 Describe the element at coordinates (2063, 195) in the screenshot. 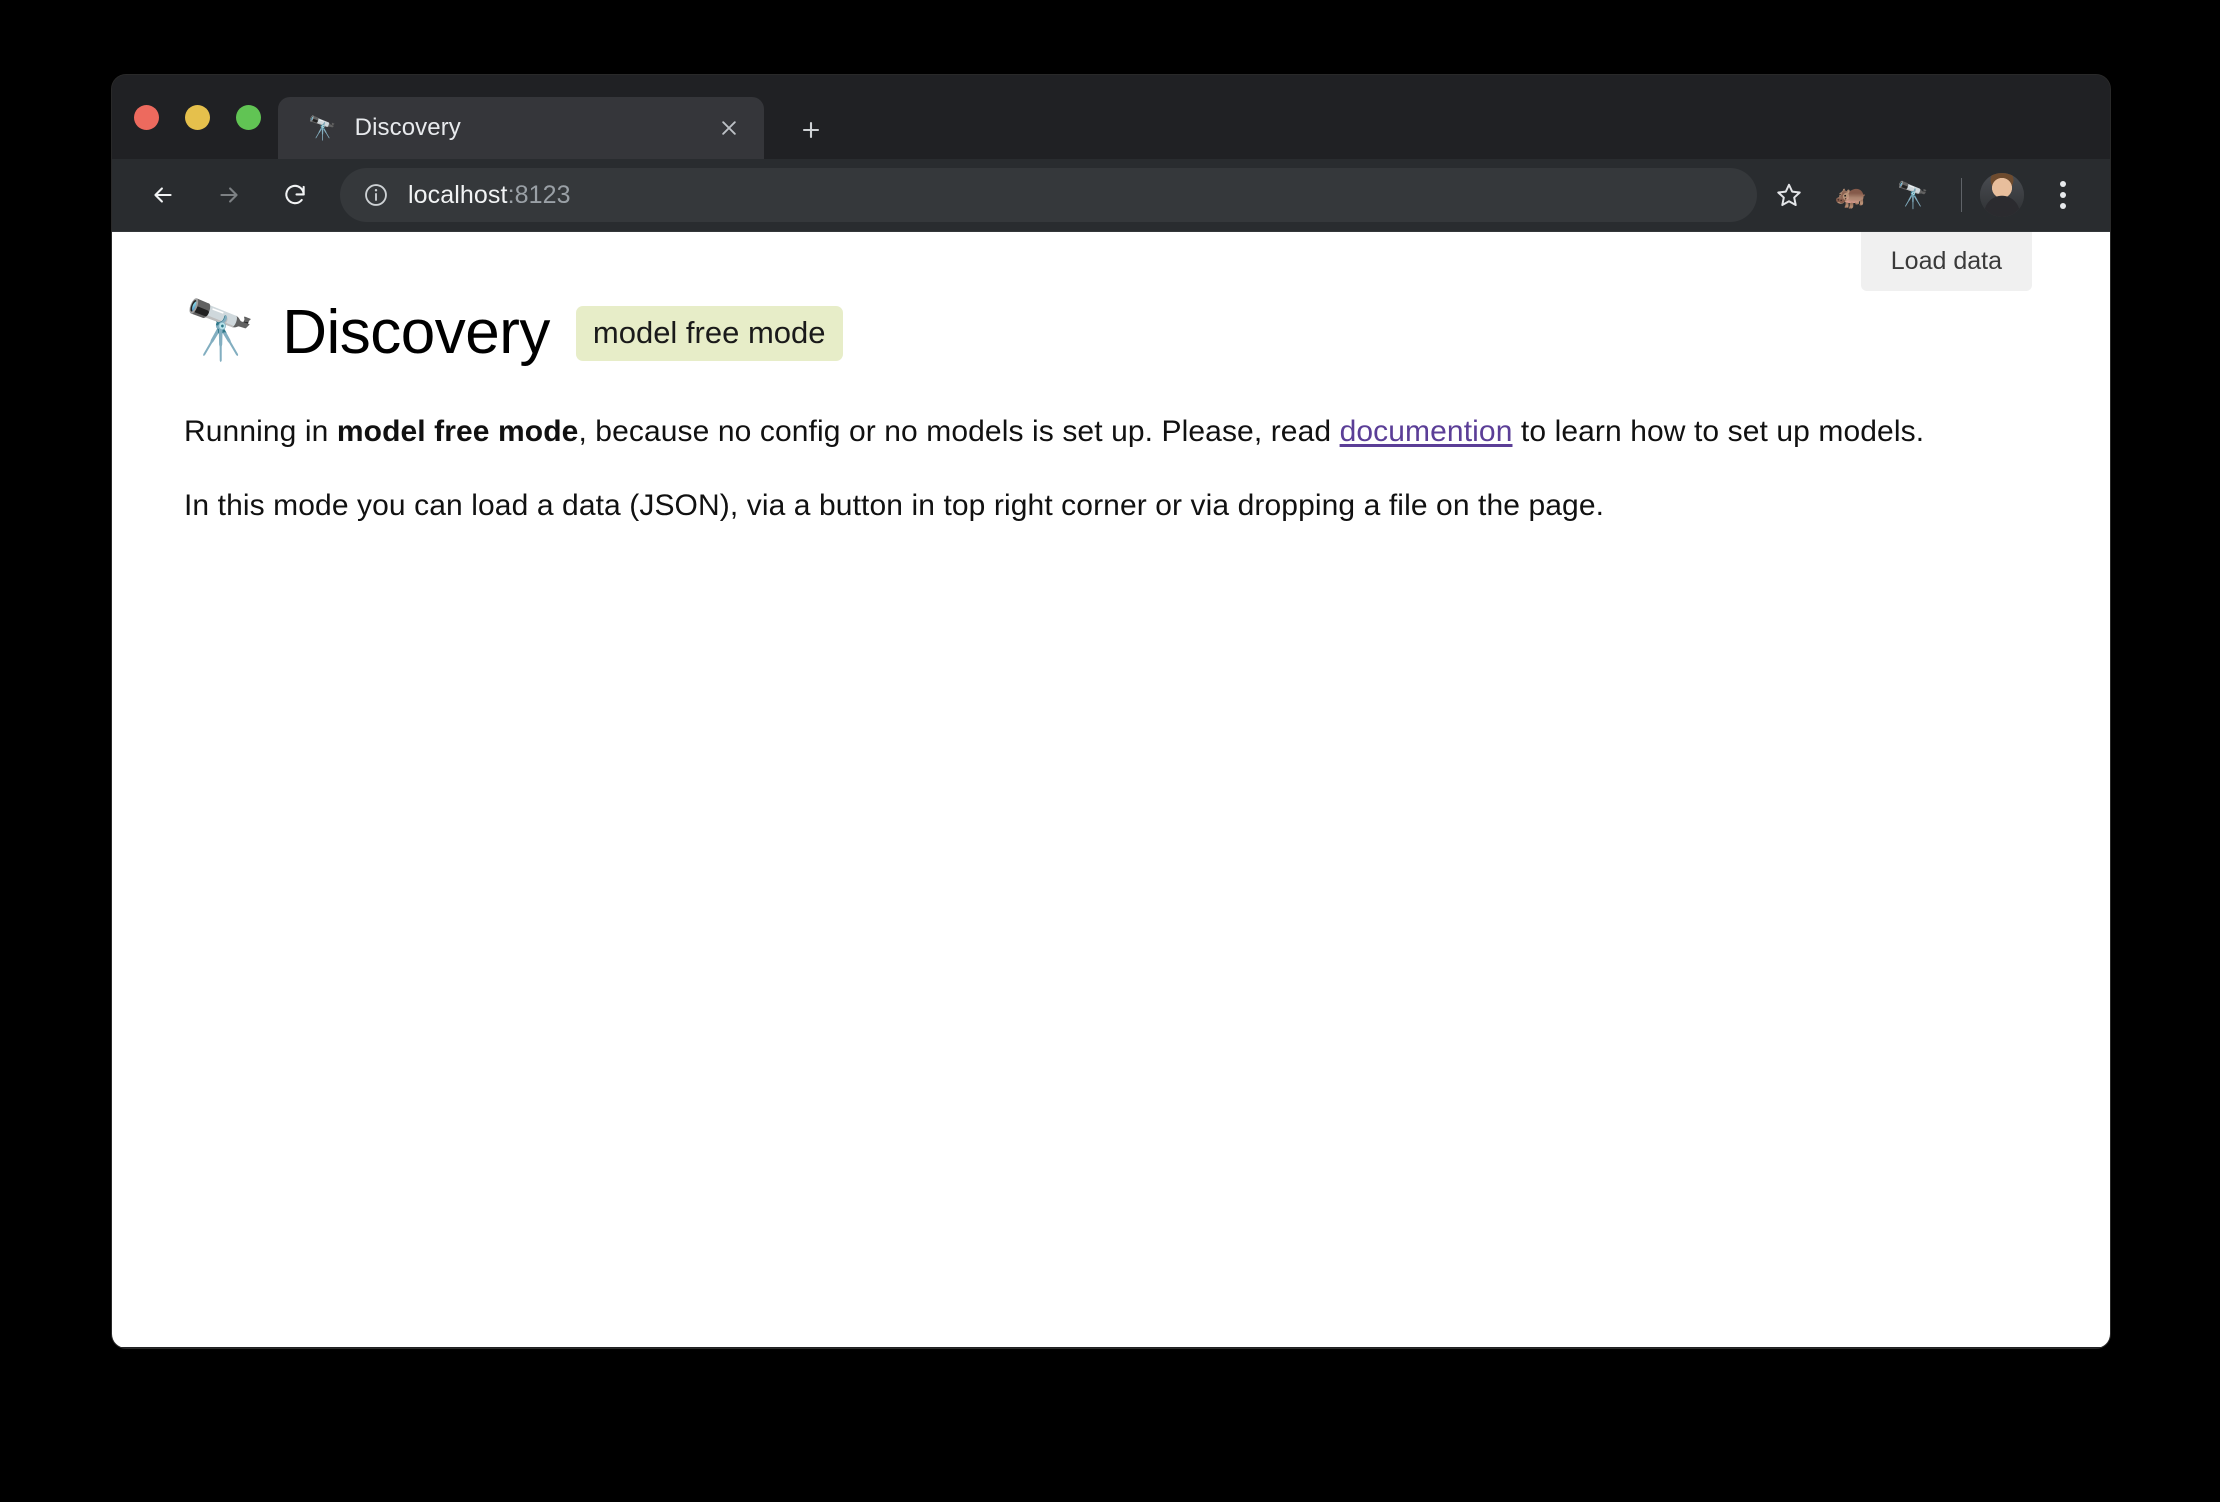

I see `three-dot-menu-icon` at that location.